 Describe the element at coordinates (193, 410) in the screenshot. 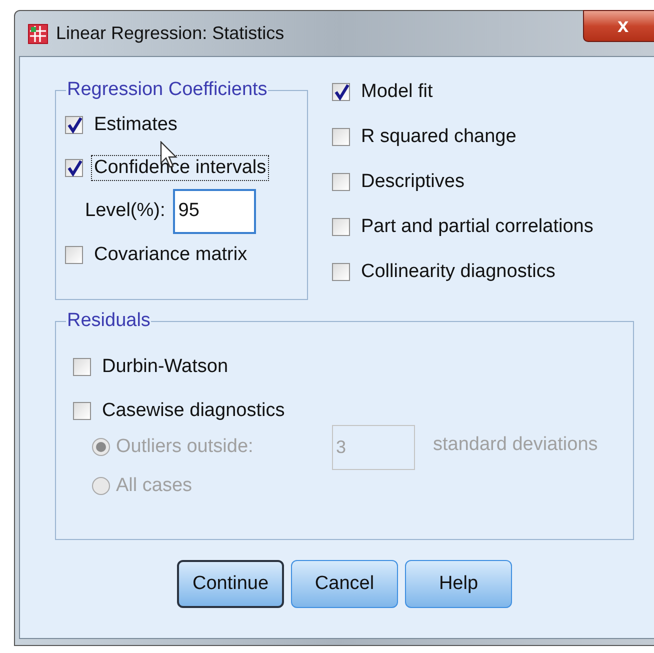

I see `checkbox-label: Casewise diagnostics` at that location.